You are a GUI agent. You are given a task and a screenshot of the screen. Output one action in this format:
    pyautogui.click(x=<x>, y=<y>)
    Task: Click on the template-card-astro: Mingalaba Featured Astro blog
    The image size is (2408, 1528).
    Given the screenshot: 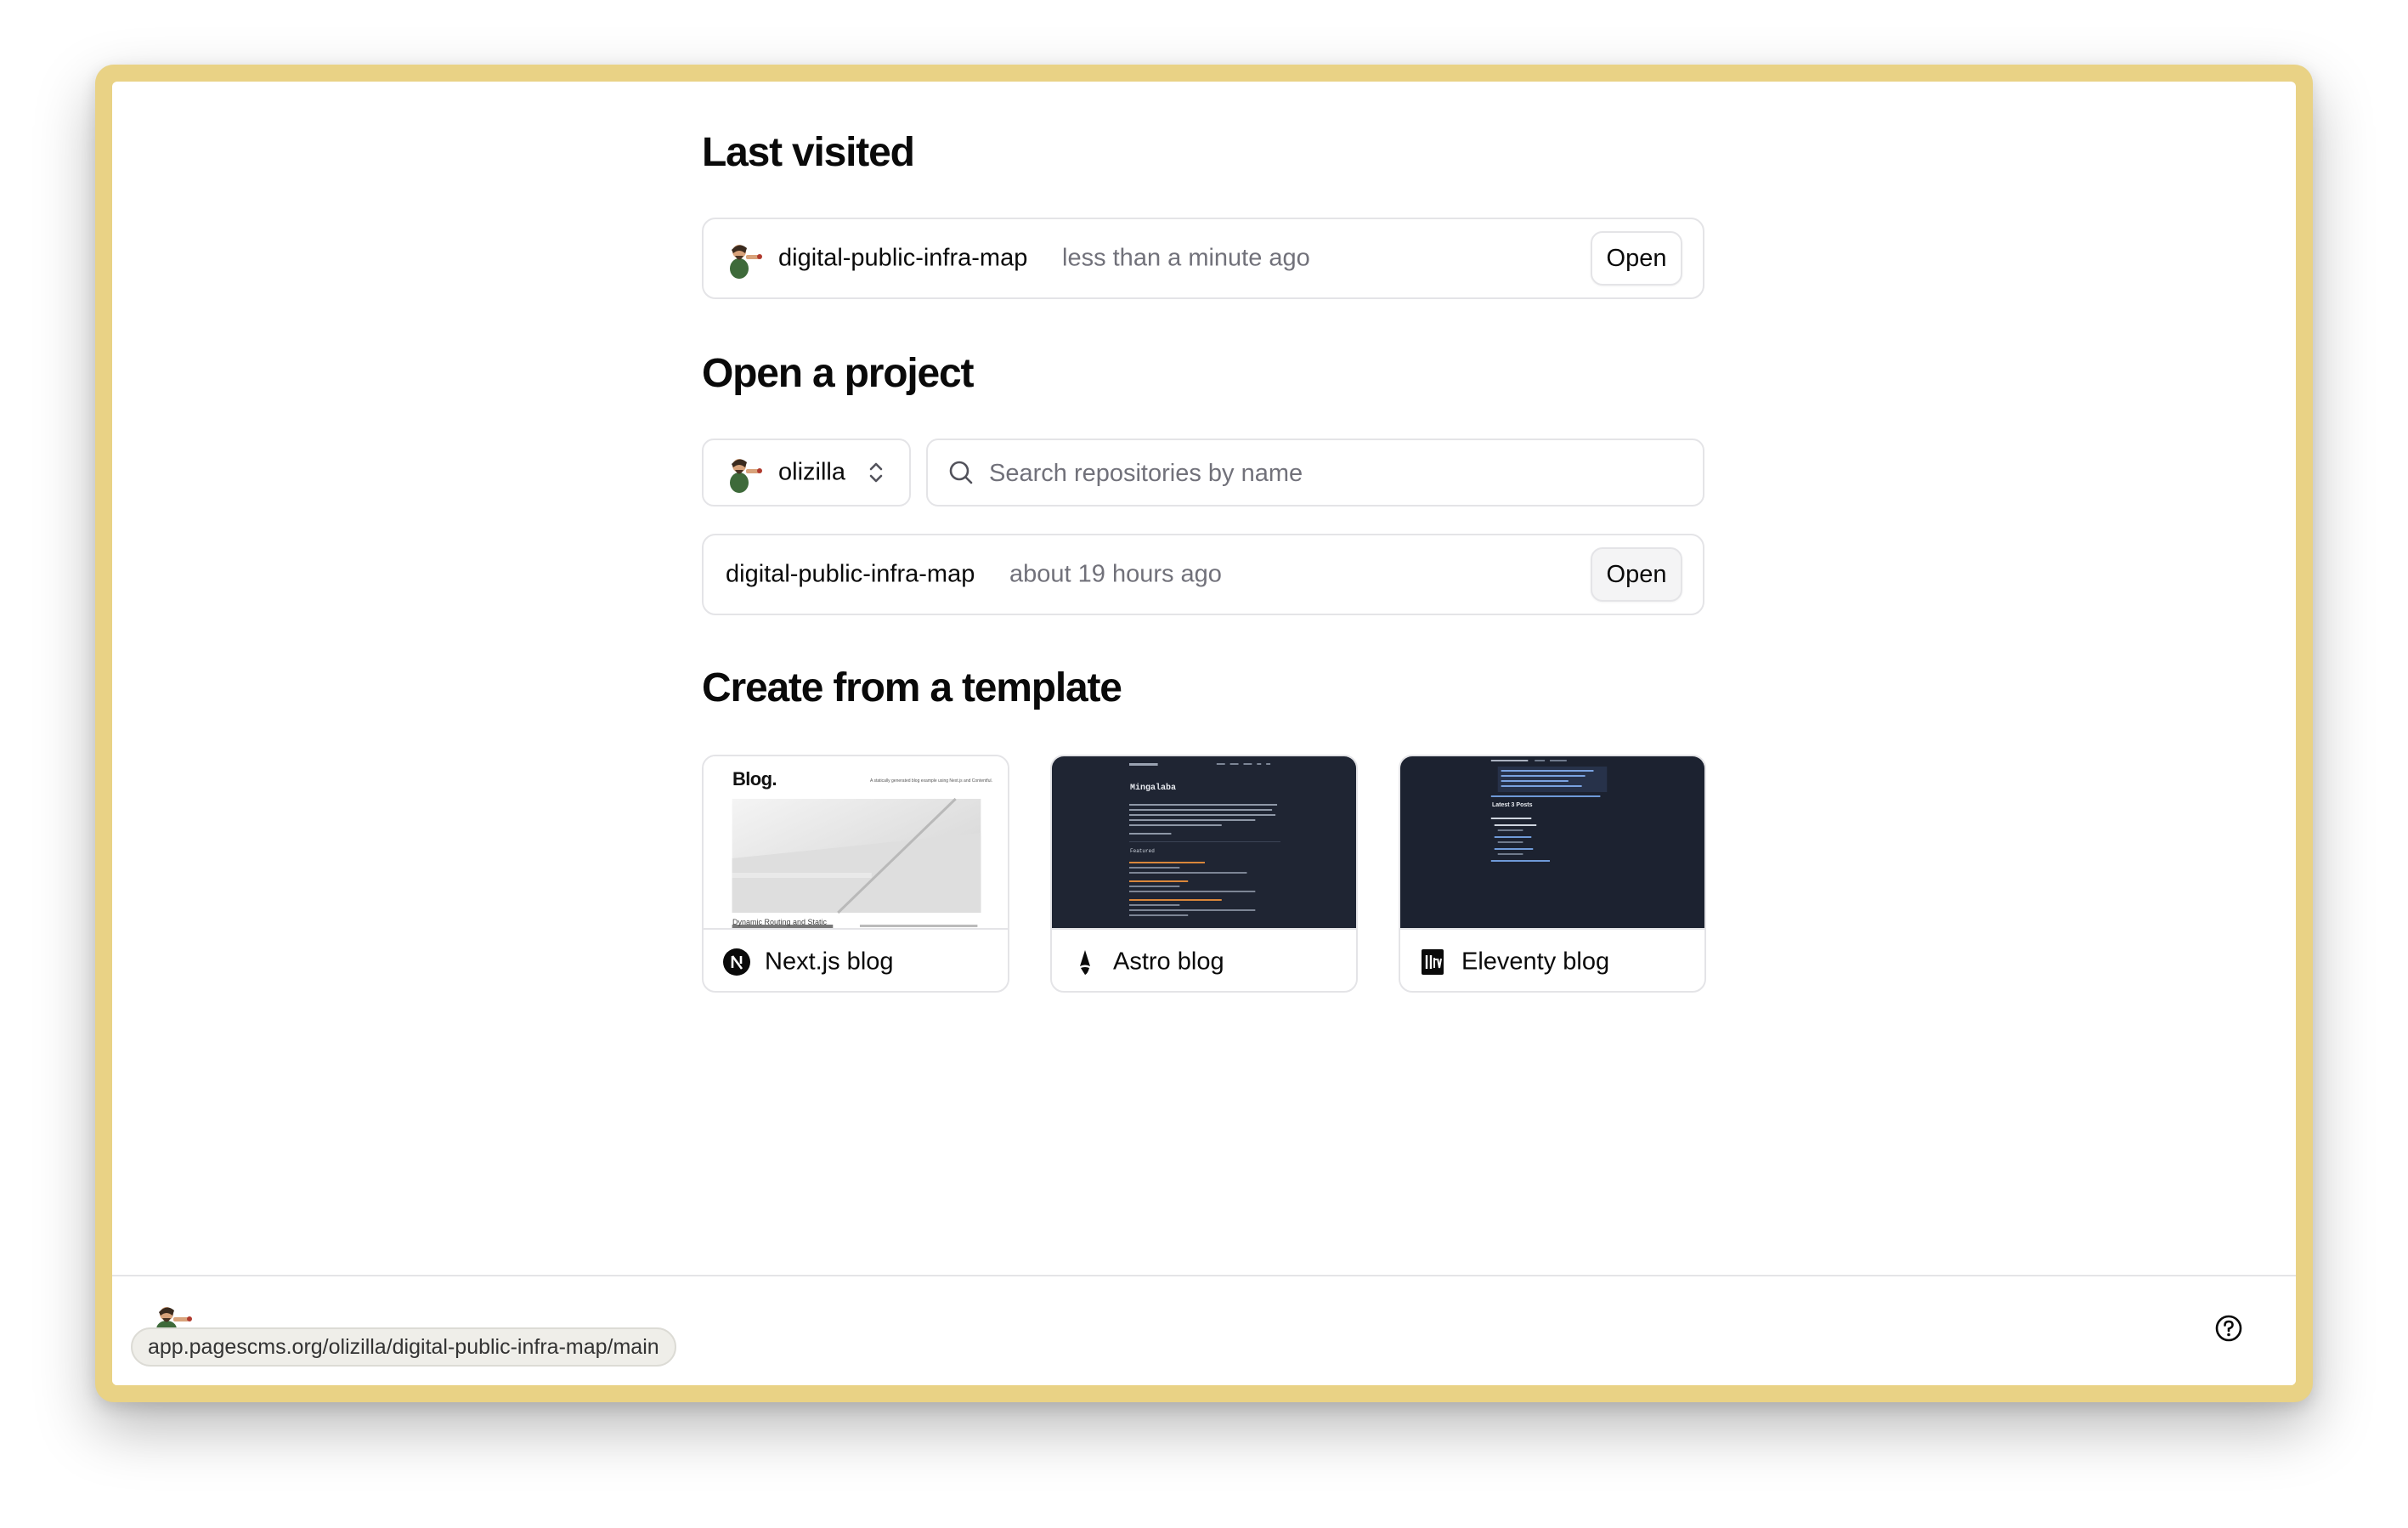 What is the action you would take?
    pyautogui.click(x=1204, y=874)
    